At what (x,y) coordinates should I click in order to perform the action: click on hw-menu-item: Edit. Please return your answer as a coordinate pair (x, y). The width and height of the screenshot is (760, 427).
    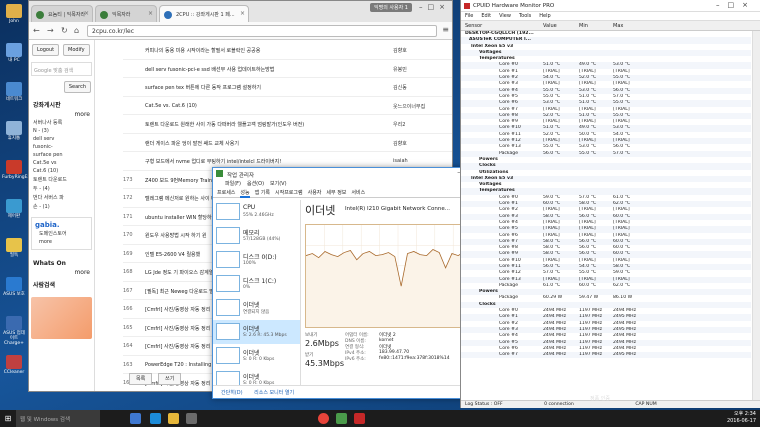
    Looking at the image, I should click on (486, 16).